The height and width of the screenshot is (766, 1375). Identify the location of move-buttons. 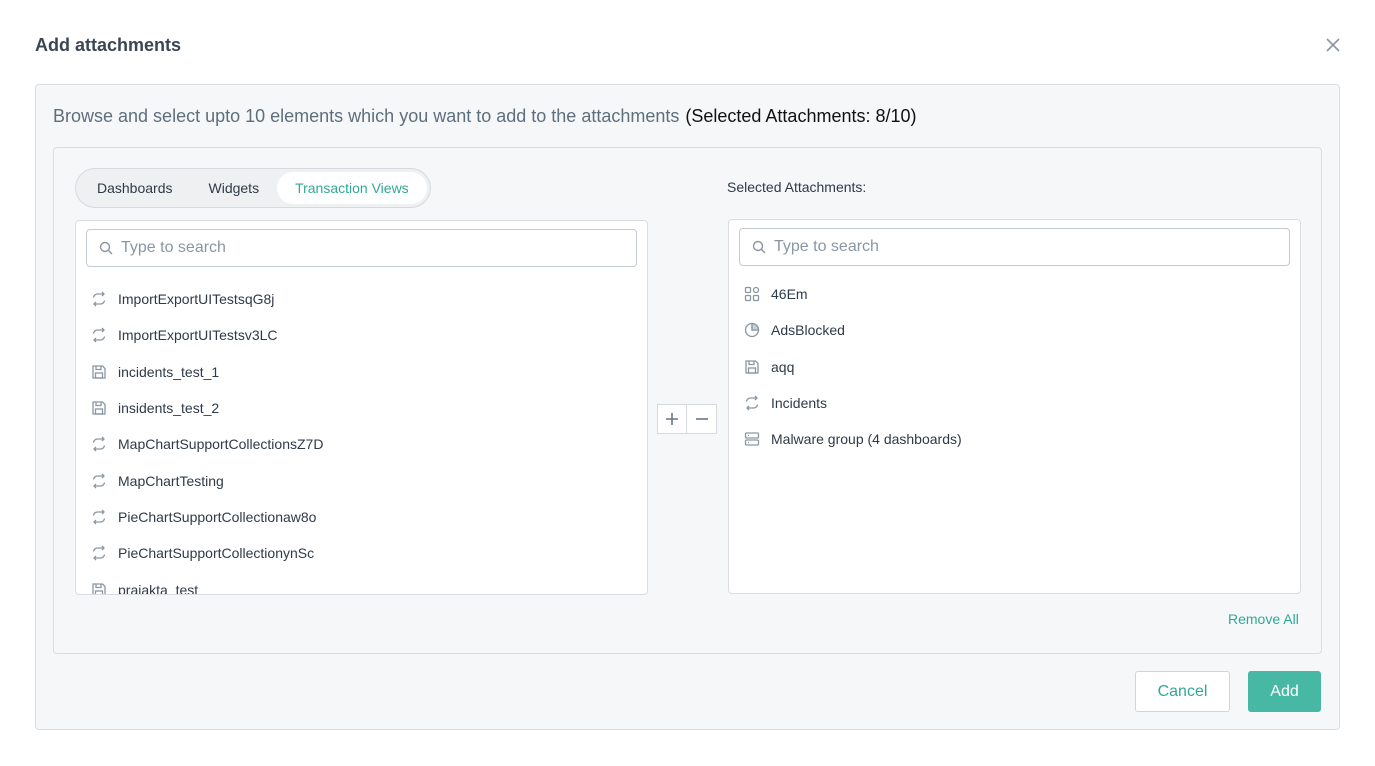
(687, 419).